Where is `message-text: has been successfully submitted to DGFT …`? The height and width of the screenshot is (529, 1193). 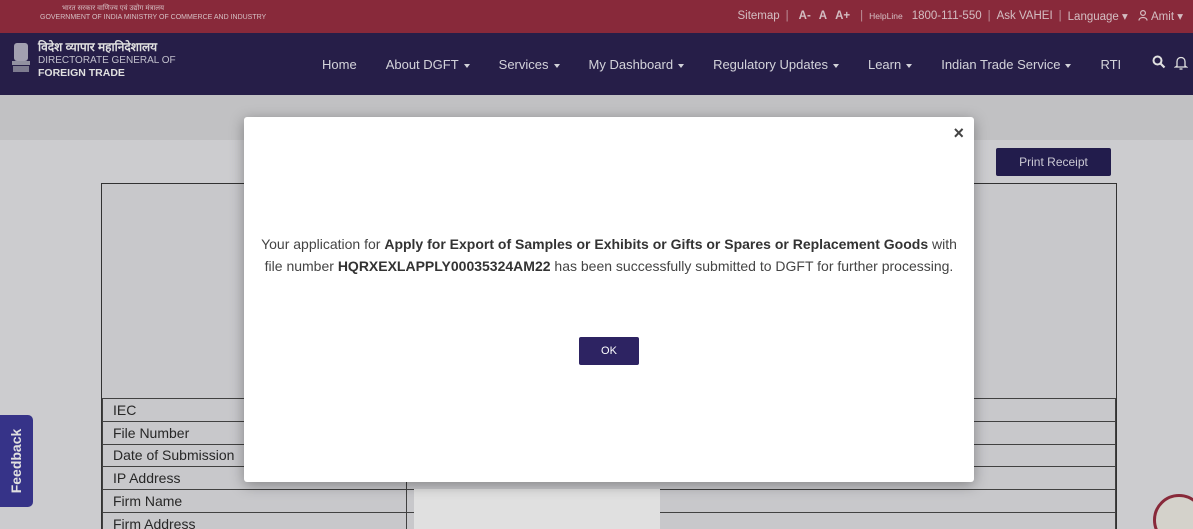
message-text: has been successfully submitted to DGFT … is located at coordinates (752, 265).